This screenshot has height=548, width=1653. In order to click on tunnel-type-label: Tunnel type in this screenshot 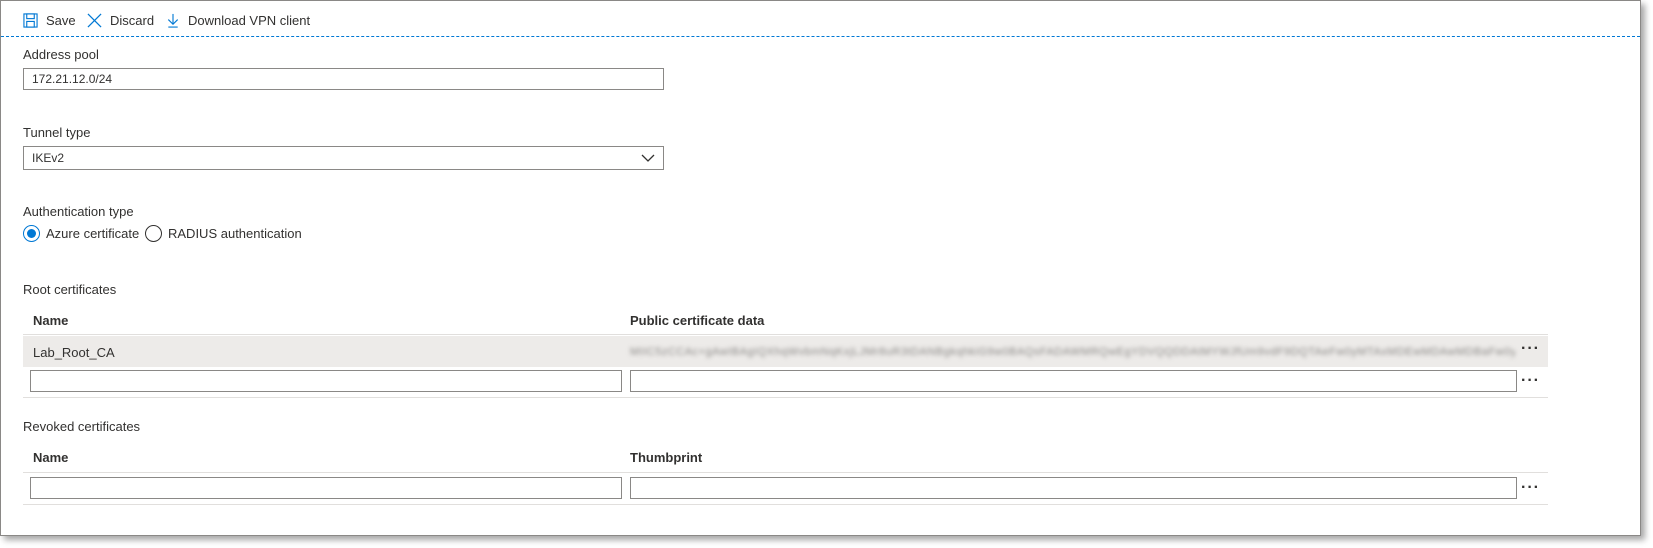, I will do `click(57, 132)`.